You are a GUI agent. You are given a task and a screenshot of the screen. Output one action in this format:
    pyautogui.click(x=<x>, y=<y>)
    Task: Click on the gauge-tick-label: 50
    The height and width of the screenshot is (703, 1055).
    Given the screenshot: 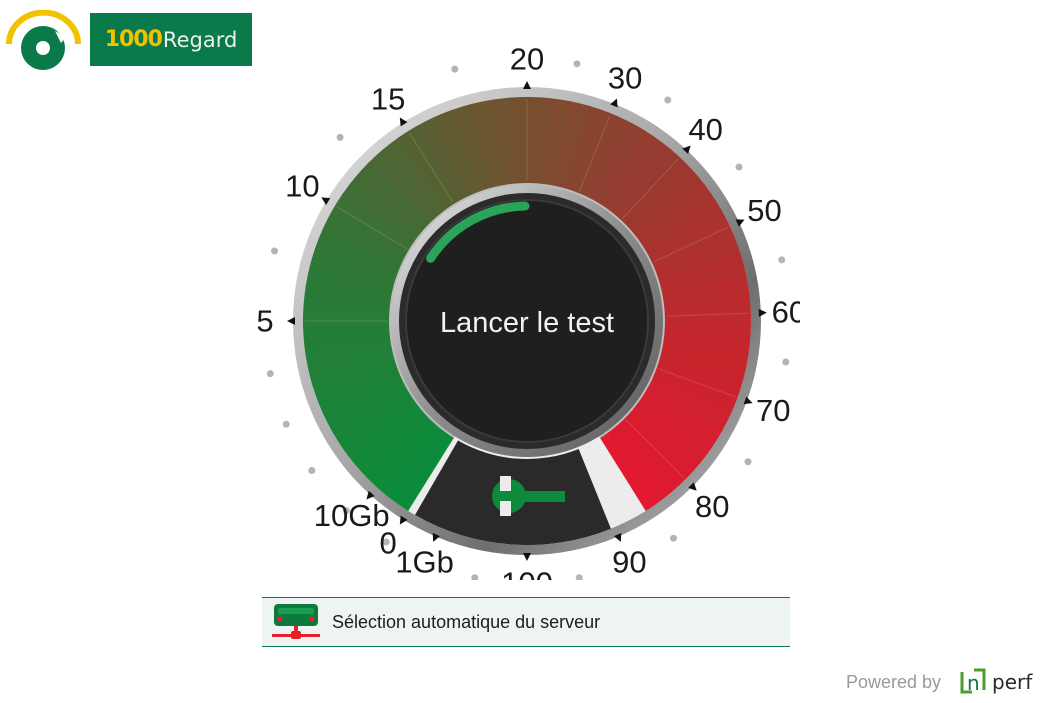 What is the action you would take?
    pyautogui.click(x=764, y=210)
    